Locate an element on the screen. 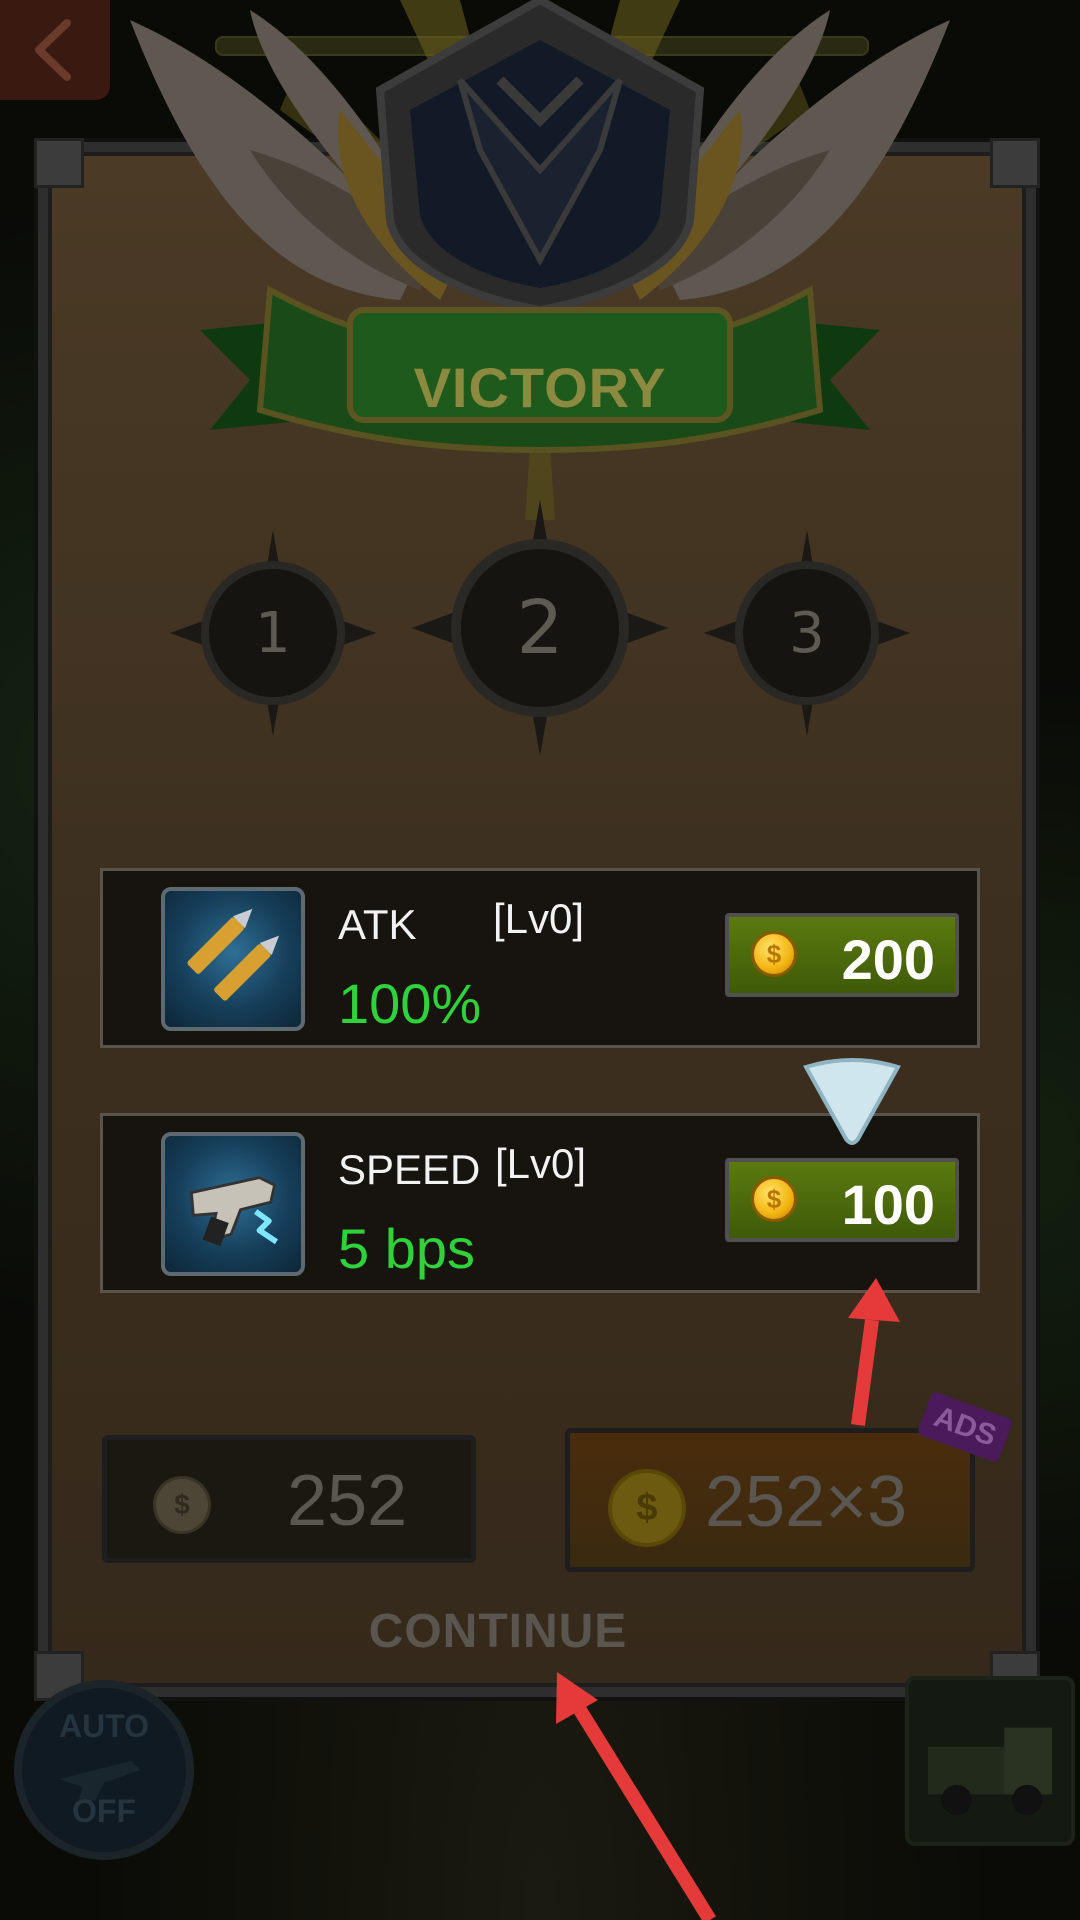 This screenshot has height=1920, width=1080. upgrade-name: SPEED is located at coordinates (409, 1169).